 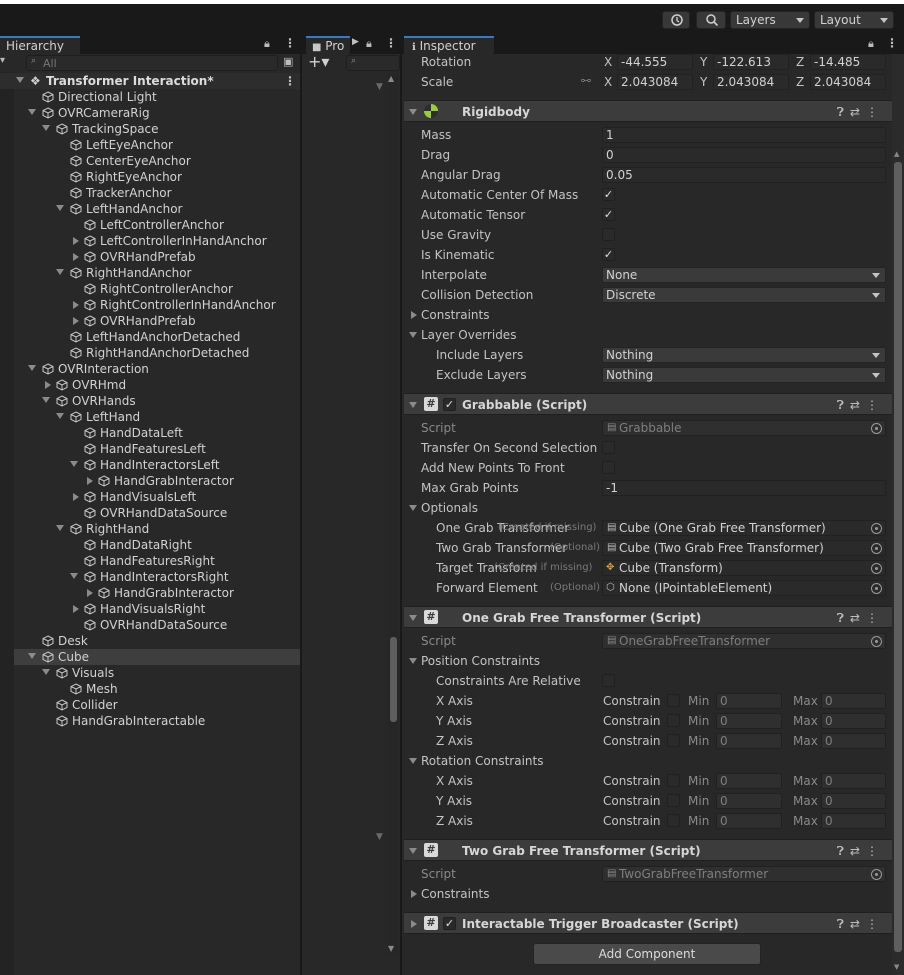 I want to click on trigger-broadcaster-enabled-checkbox: ✓, so click(x=449, y=923).